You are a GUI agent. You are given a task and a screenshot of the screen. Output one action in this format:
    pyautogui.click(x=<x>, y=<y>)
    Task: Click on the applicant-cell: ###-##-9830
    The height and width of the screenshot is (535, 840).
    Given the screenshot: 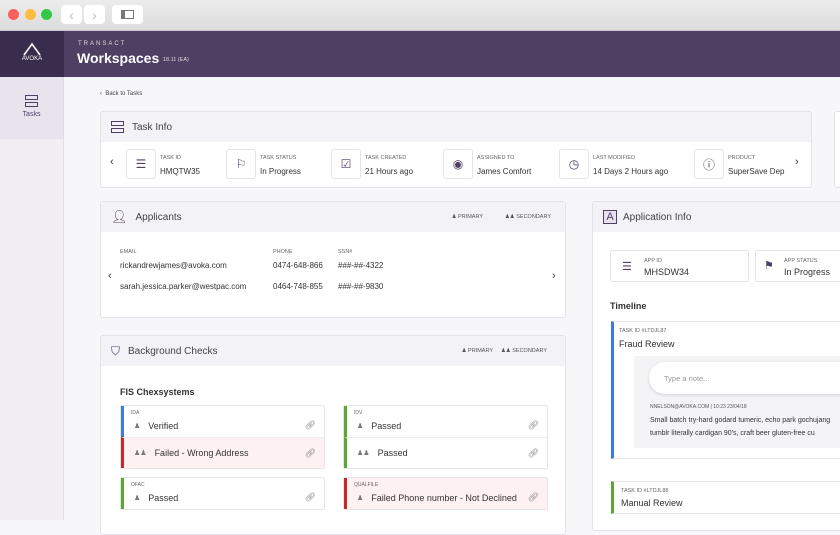 What is the action you would take?
    pyautogui.click(x=361, y=286)
    